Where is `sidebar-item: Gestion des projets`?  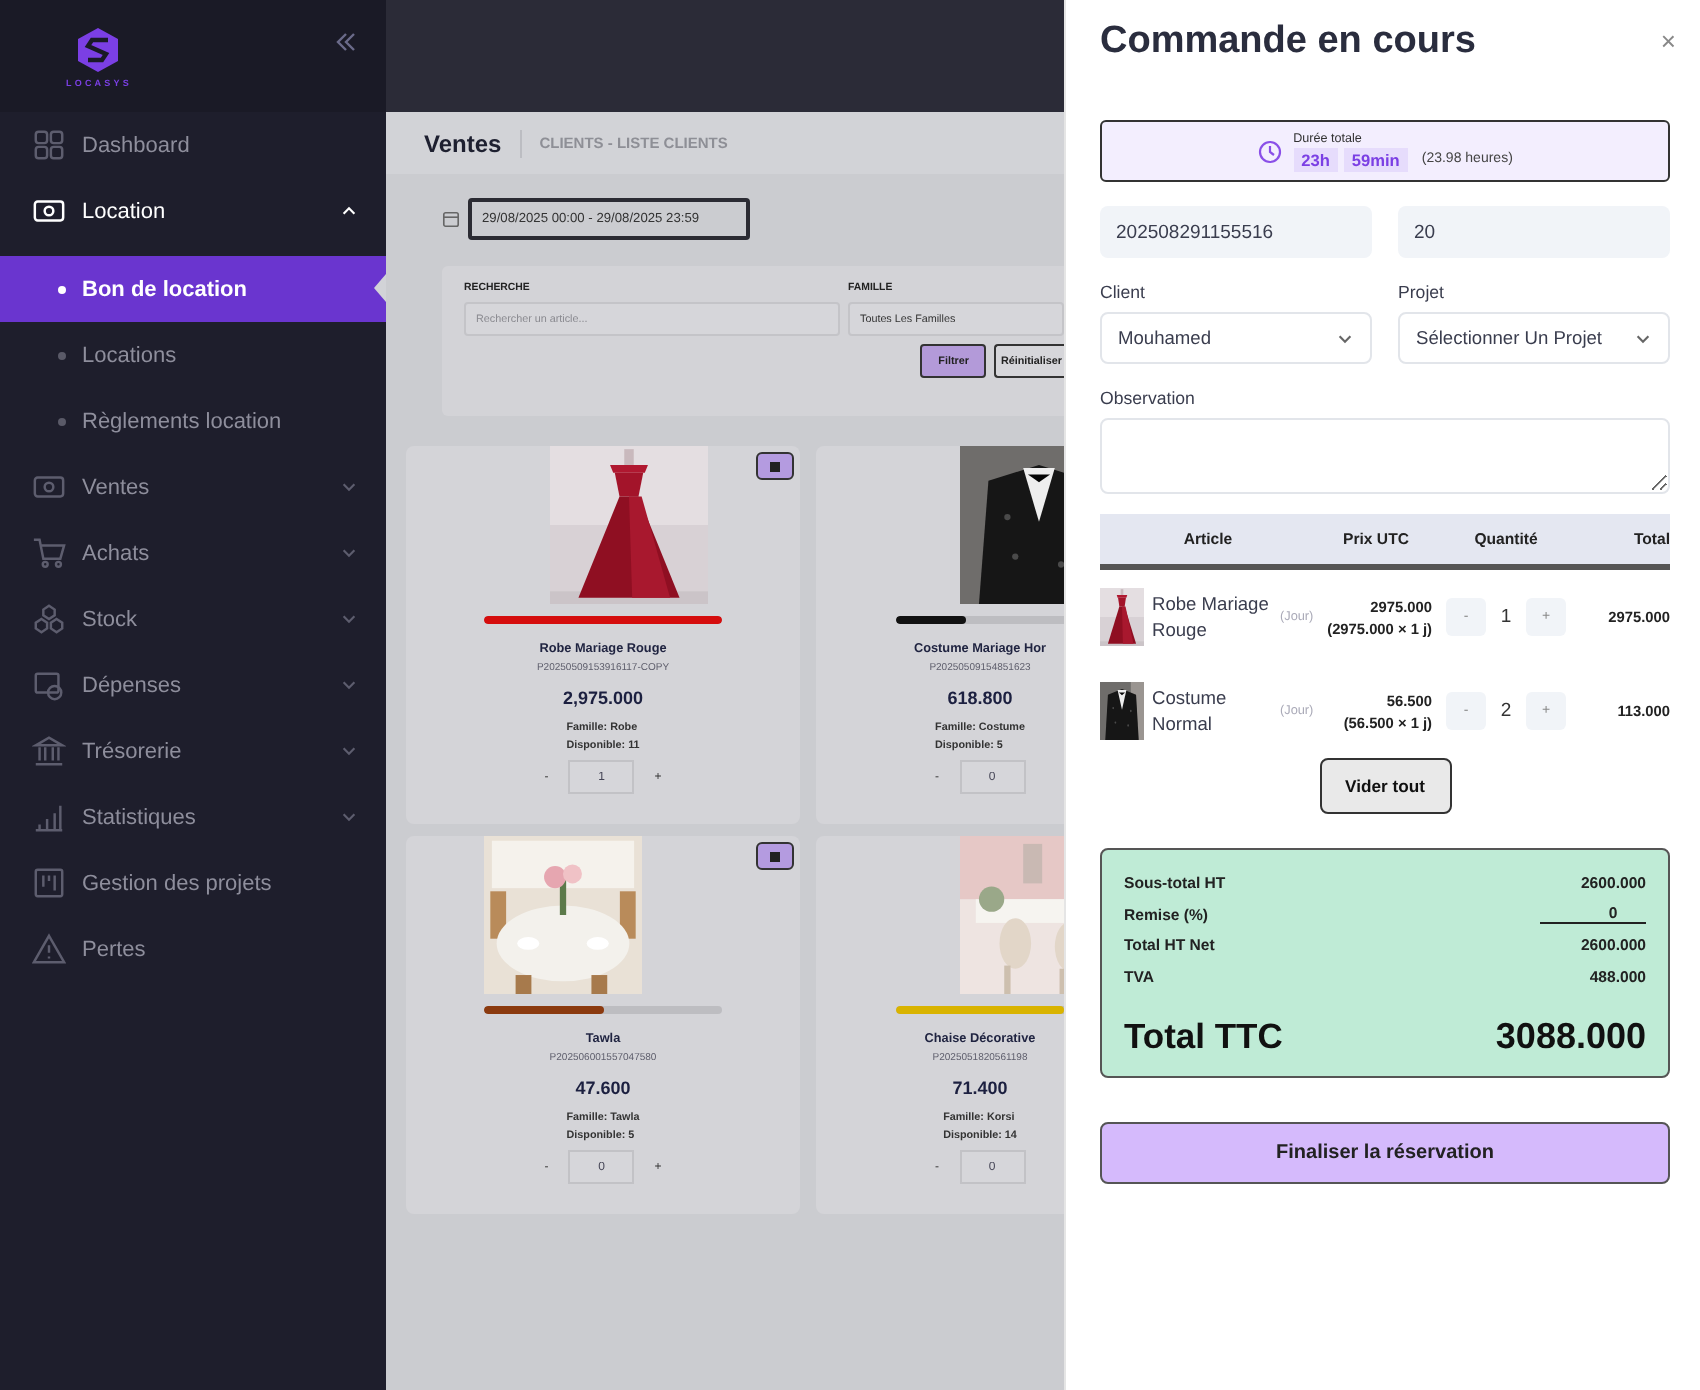 sidebar-item: Gestion des projets is located at coordinates (193, 883).